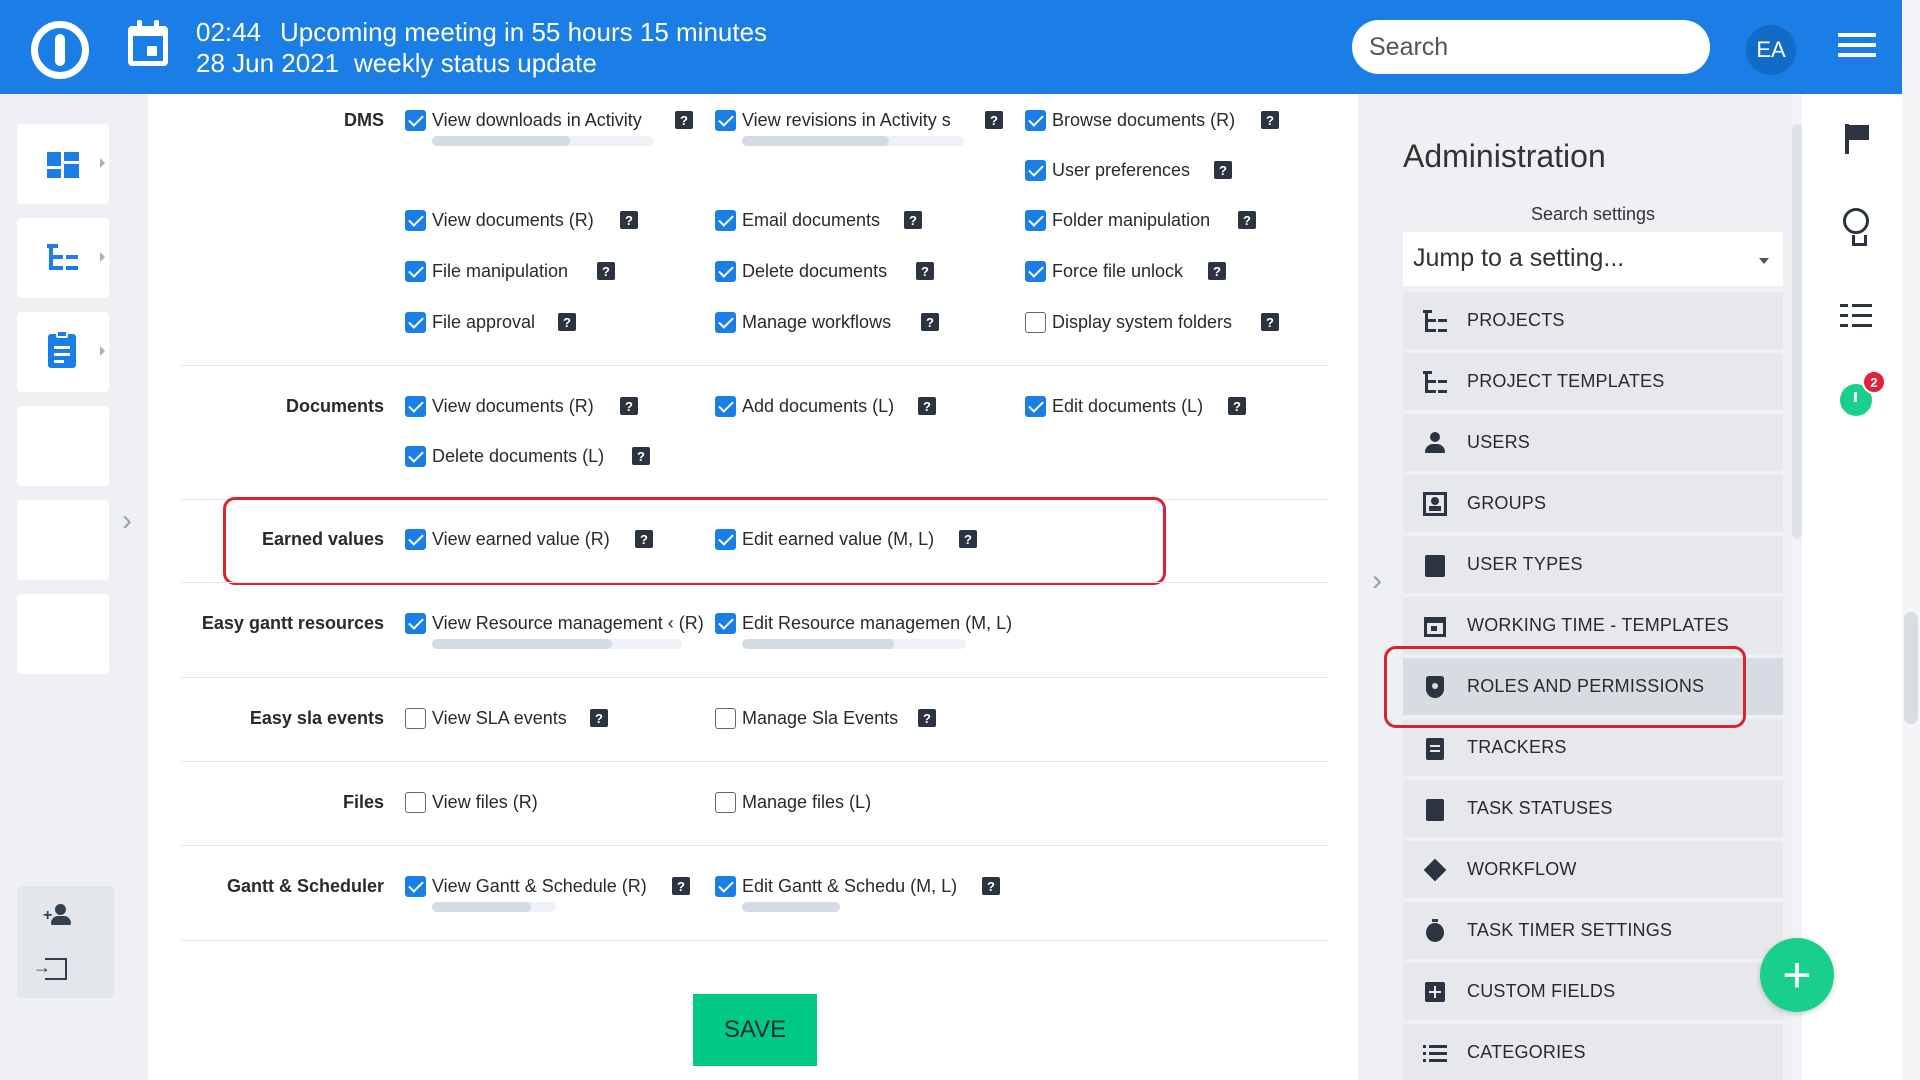  What do you see at coordinates (59, 915) in the screenshot?
I see `add-user-icon: +` at bounding box center [59, 915].